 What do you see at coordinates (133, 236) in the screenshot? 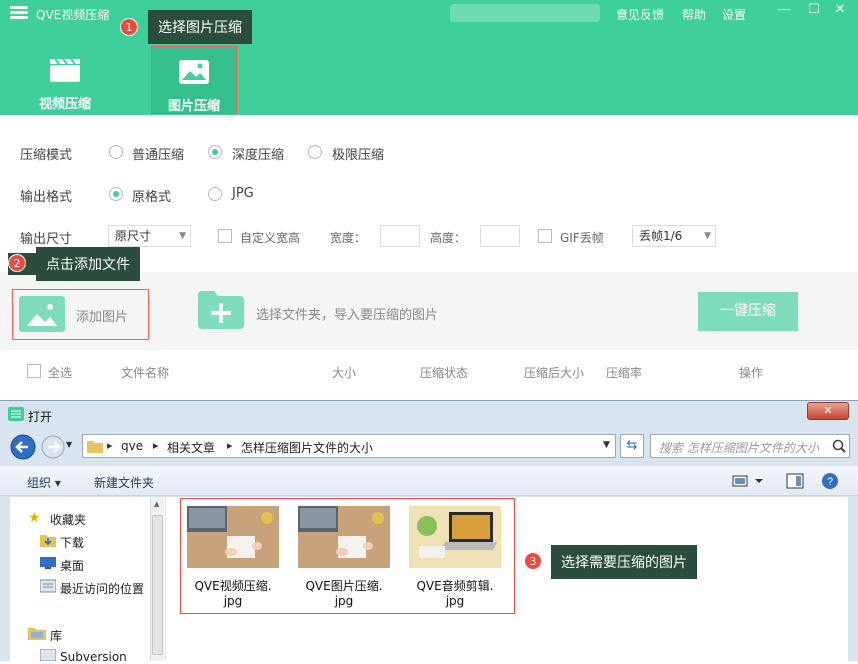
I see `size-value: 原尺寸` at bounding box center [133, 236].